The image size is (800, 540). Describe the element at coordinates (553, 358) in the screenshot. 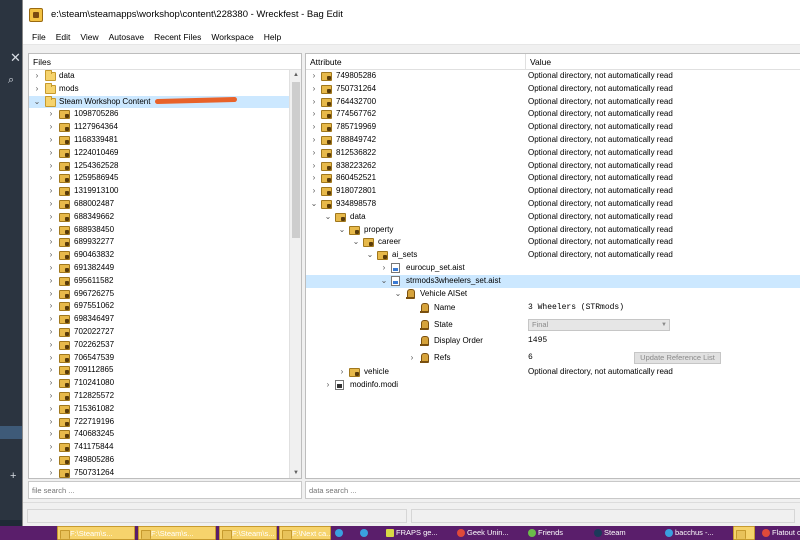

I see `prop-refs: › Refs 6 Update Reference List` at that location.